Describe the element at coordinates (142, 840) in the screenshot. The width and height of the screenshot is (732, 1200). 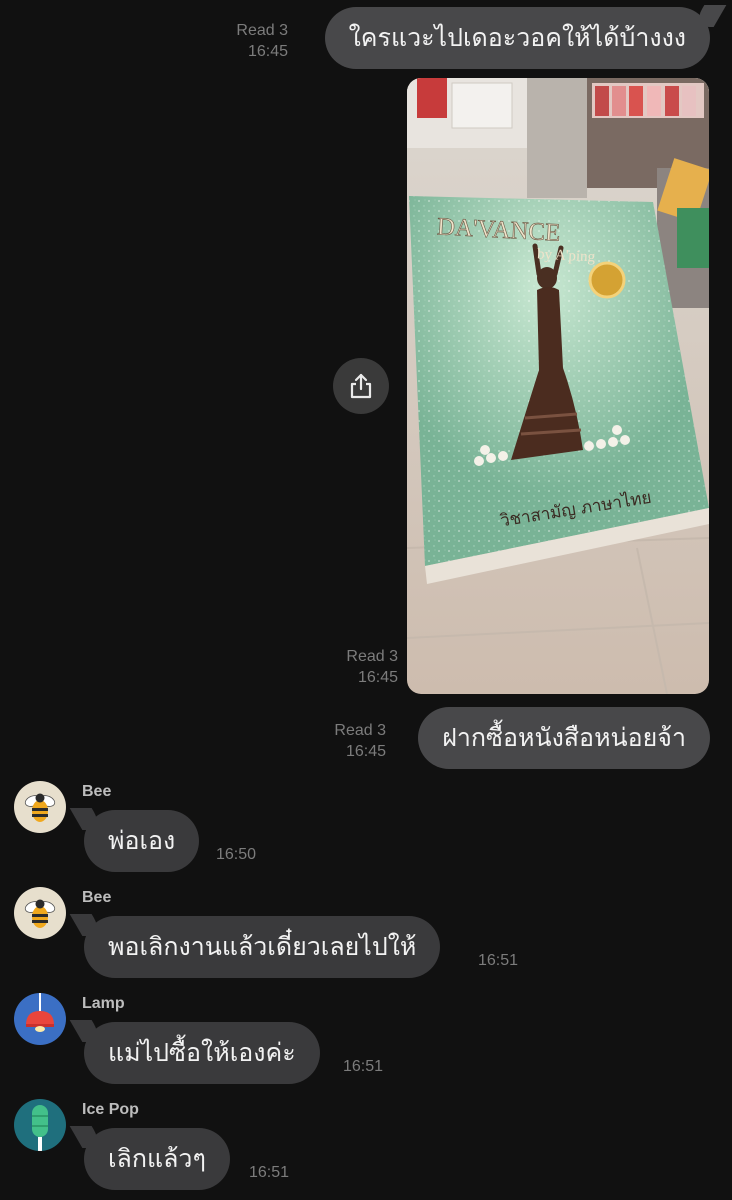
I see `message-text: พ่อเอง` at that location.